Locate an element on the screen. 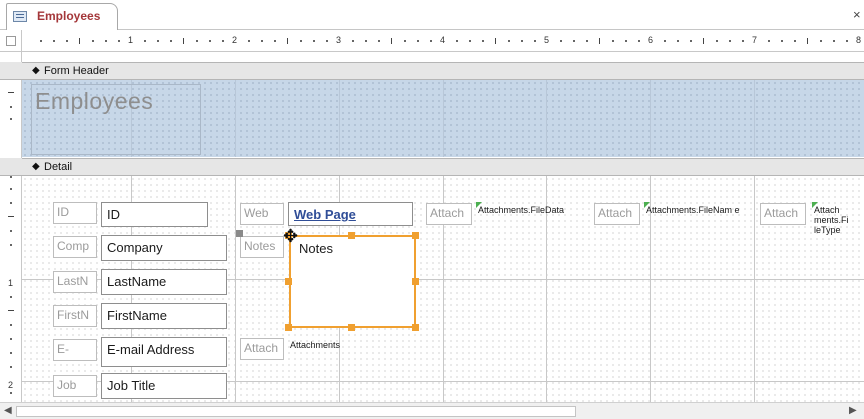  company-field: Company is located at coordinates (164, 248).